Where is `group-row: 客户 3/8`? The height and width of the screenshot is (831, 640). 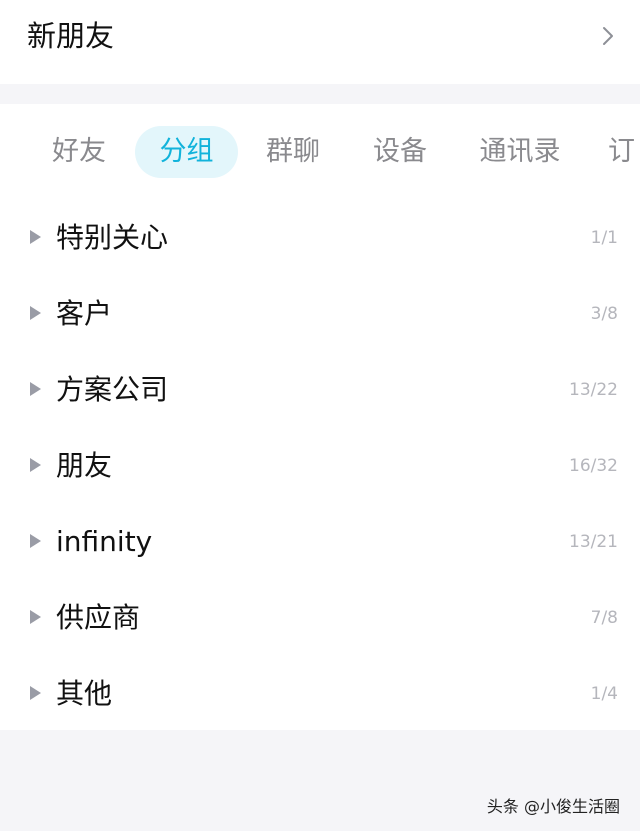 group-row: 客户 3/8 is located at coordinates (320, 314).